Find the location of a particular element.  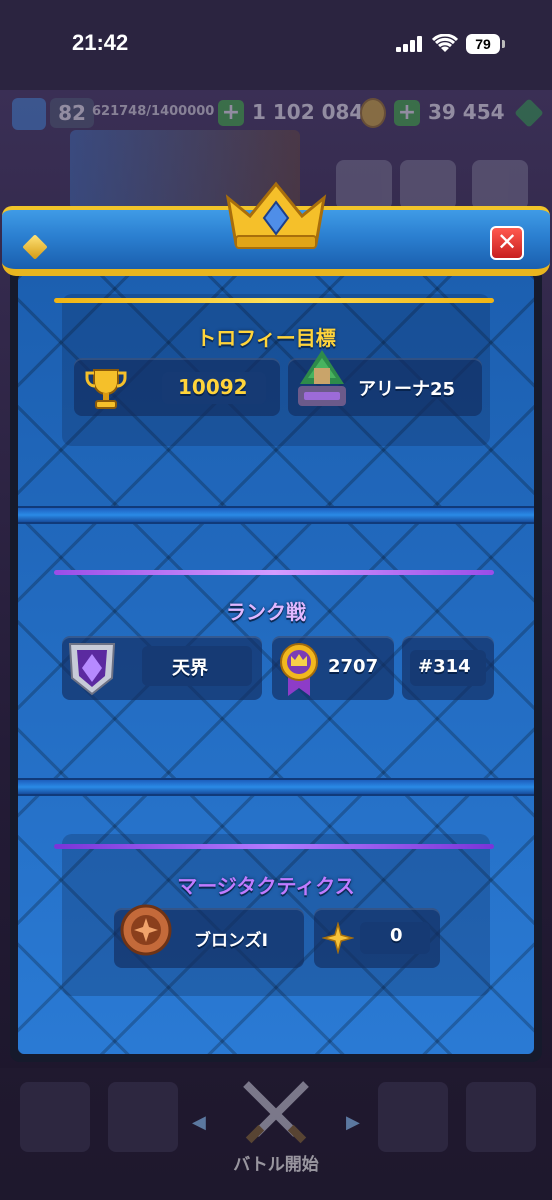

medals-count: 2707 is located at coordinates (353, 666).